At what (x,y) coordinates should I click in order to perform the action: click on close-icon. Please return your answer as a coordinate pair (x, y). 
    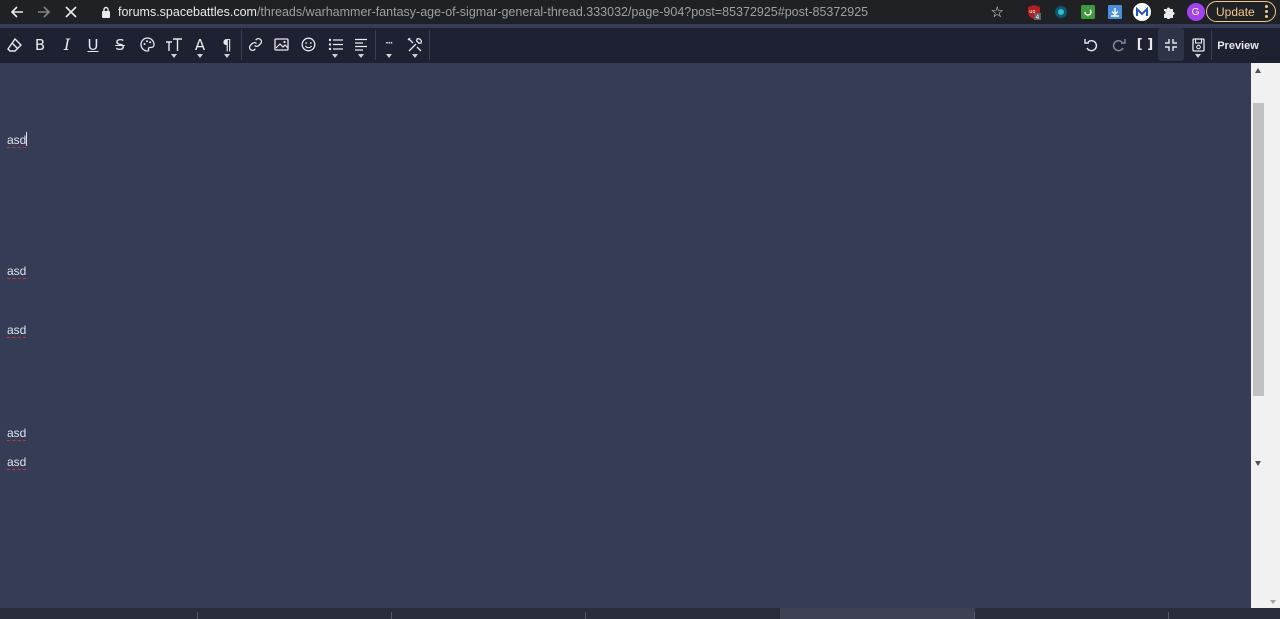
    Looking at the image, I should click on (71, 12).